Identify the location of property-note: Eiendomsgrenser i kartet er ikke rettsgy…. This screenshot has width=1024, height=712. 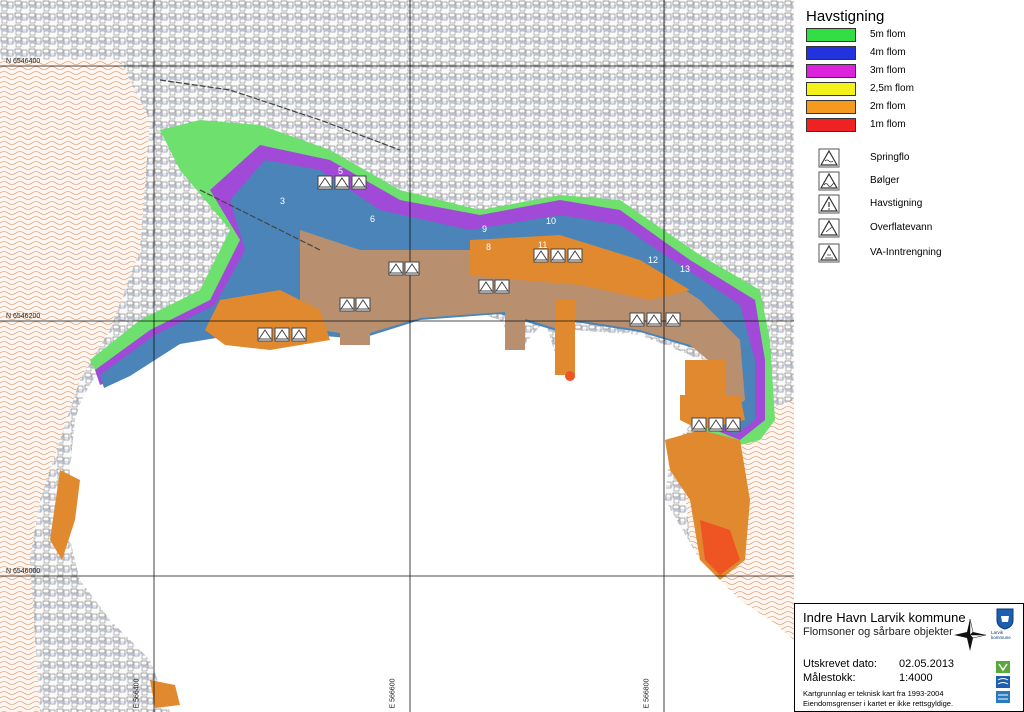
(878, 703).